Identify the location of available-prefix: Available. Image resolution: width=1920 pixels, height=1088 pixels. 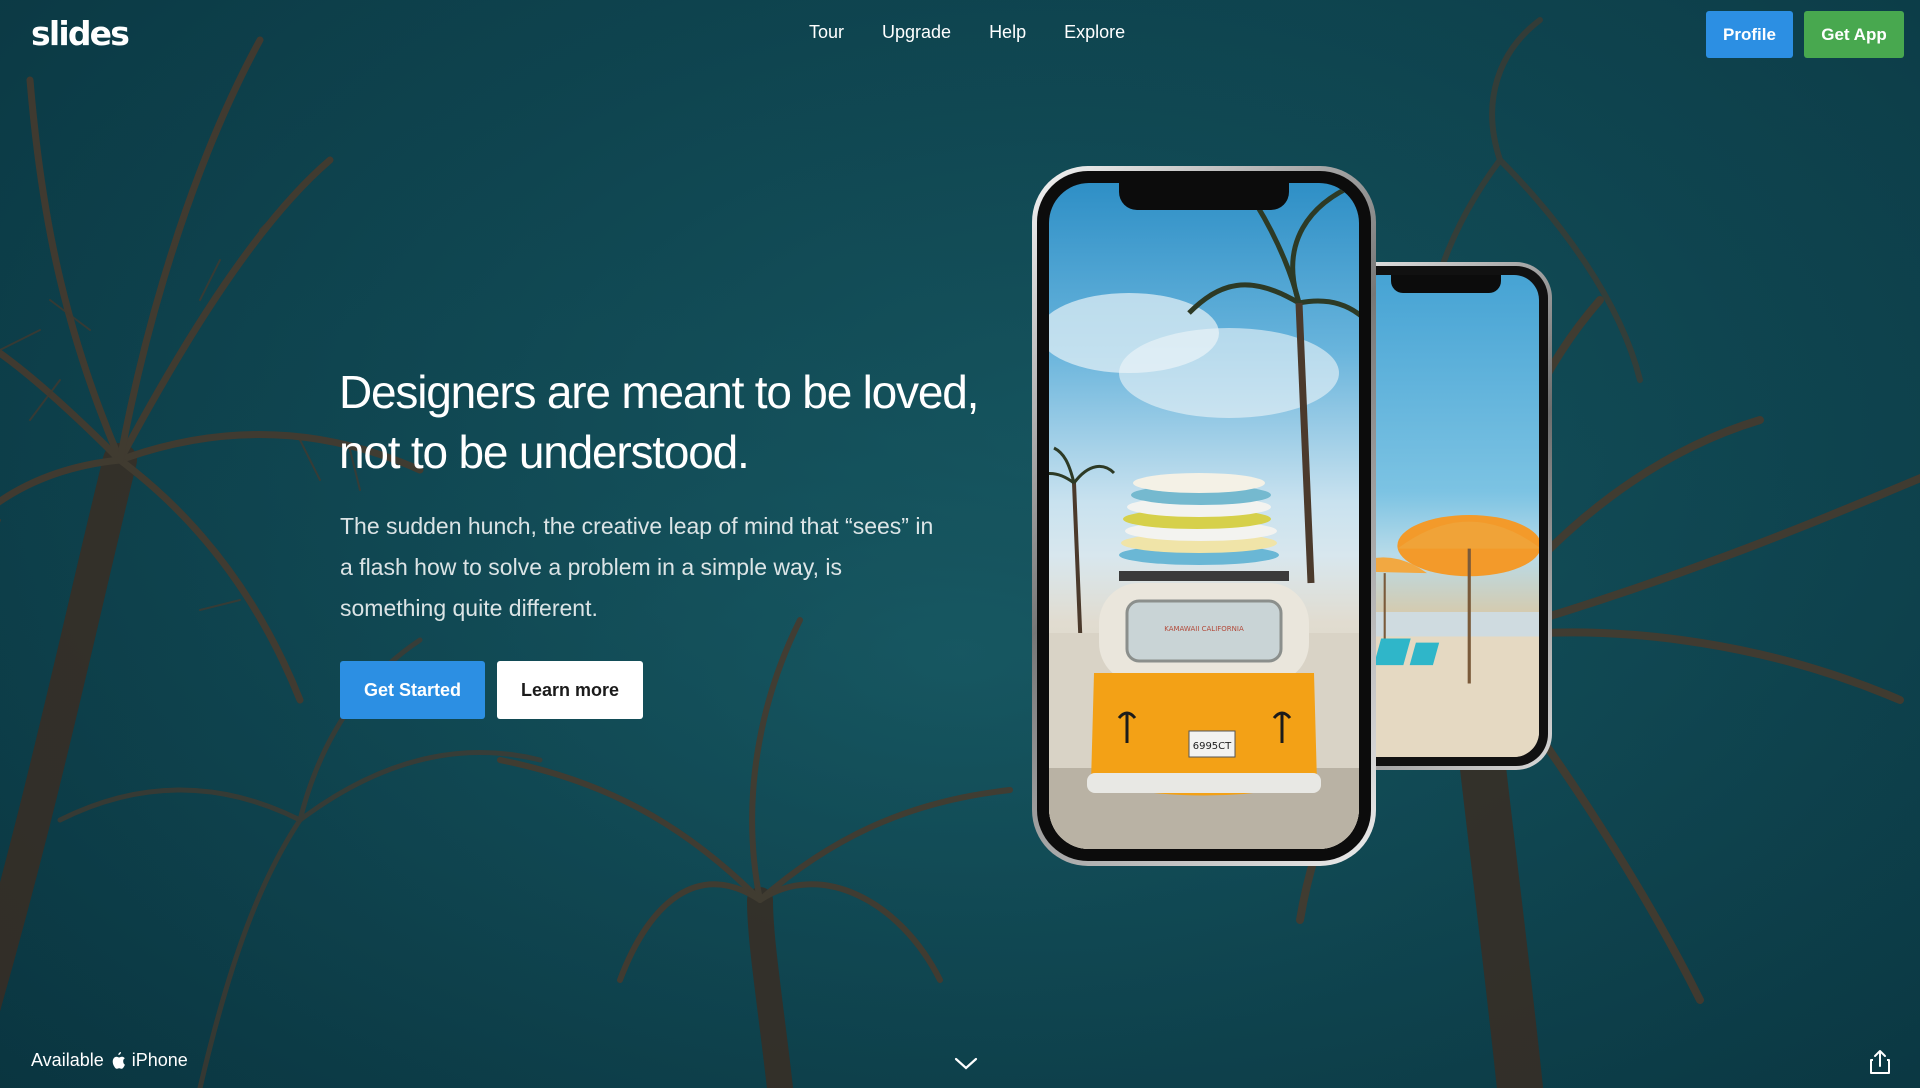
(67, 1060).